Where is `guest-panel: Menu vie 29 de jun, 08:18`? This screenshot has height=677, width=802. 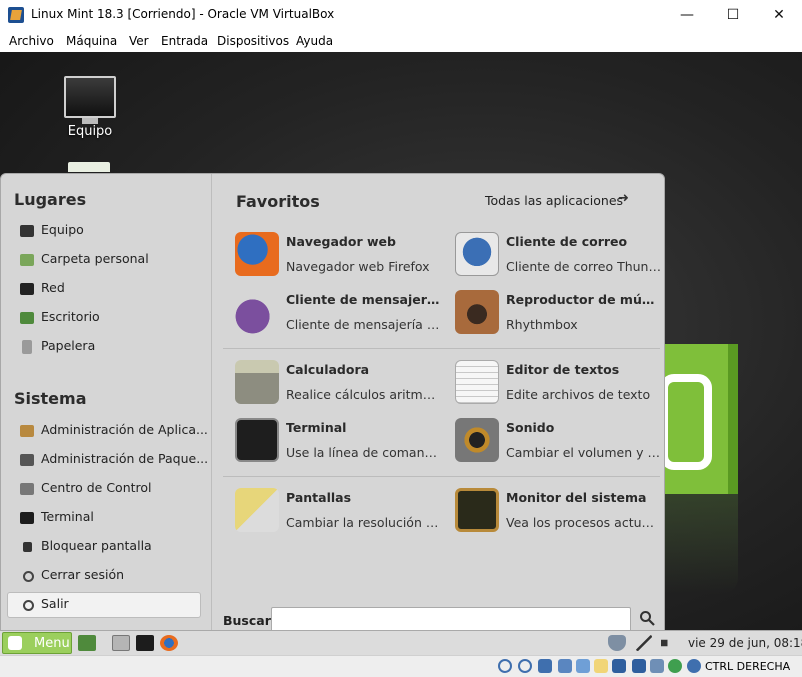
guest-panel: Menu vie 29 de jun, 08:18 is located at coordinates (401, 642).